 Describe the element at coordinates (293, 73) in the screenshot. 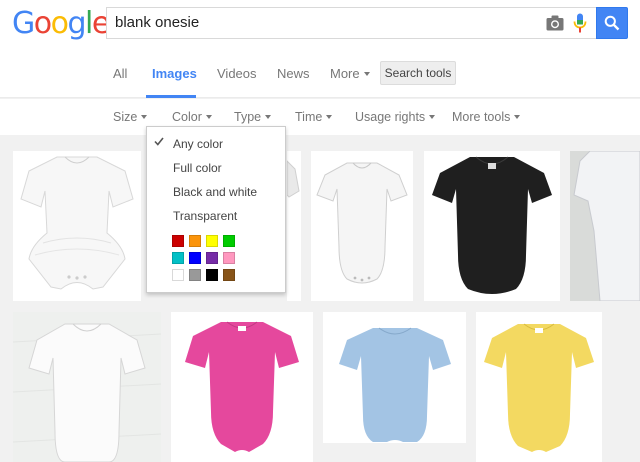

I see `tab-news: News` at that location.